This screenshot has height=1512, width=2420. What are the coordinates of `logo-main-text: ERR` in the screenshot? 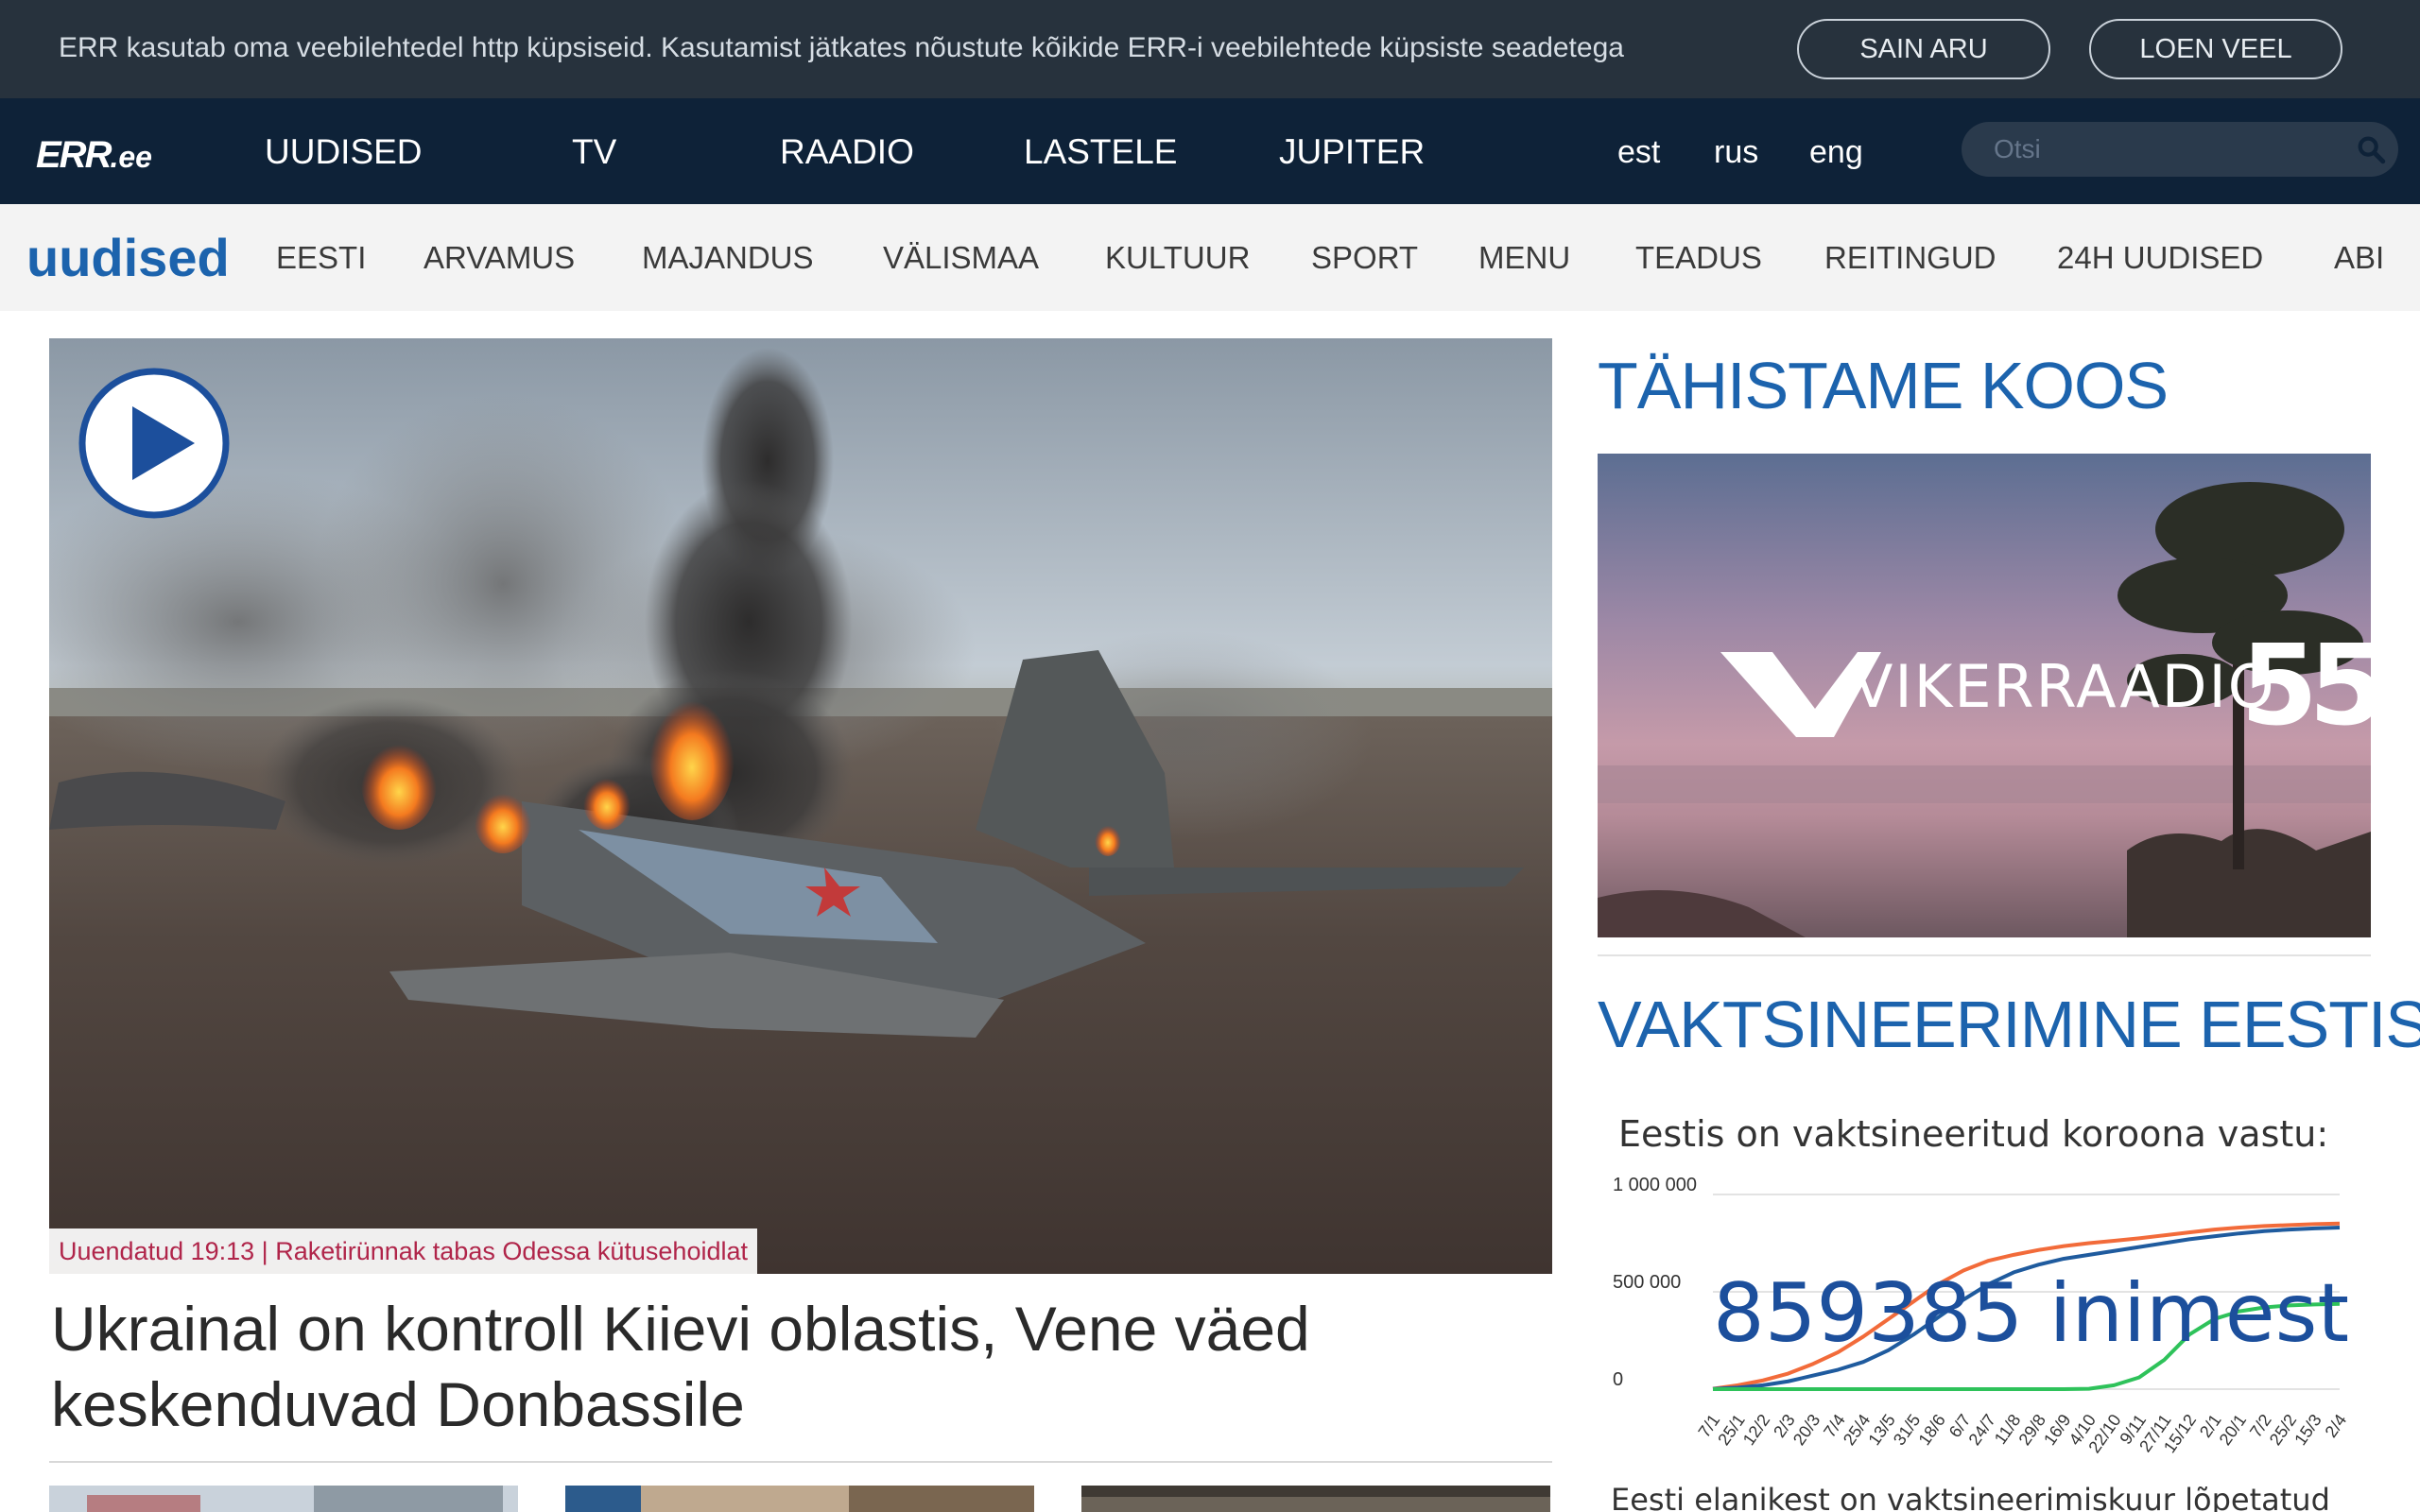 It's located at (74, 155).